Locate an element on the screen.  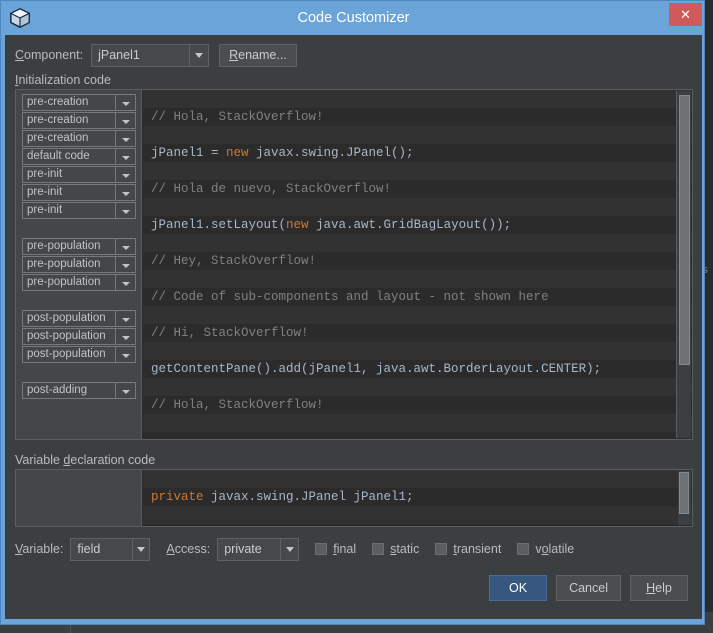
initialization-code-scrollbar is located at coordinates (683, 264).